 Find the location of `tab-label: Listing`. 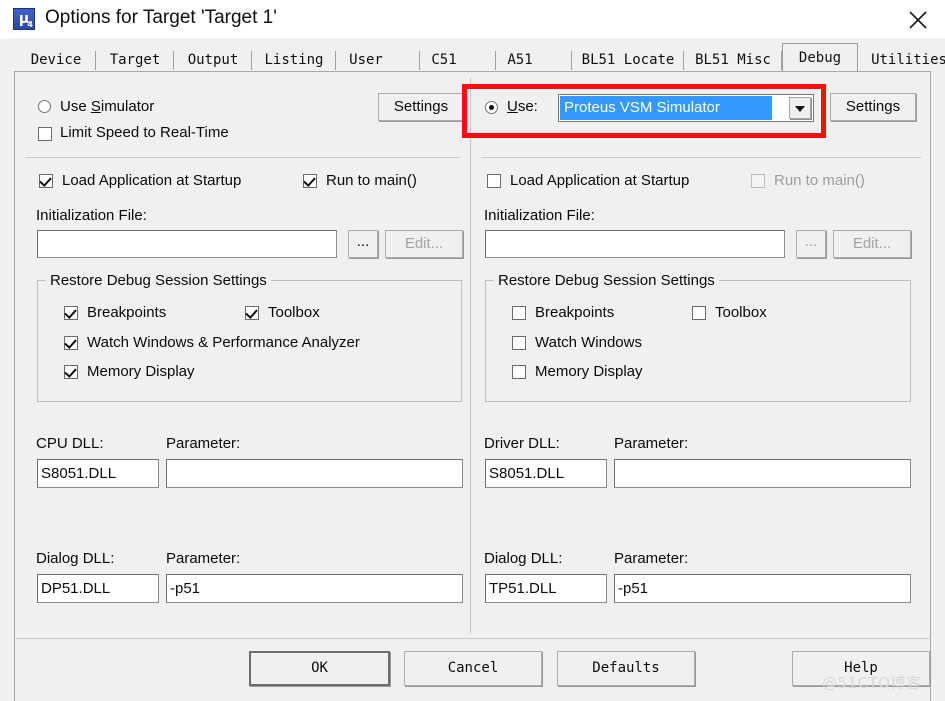

tab-label: Listing is located at coordinates (294, 60).